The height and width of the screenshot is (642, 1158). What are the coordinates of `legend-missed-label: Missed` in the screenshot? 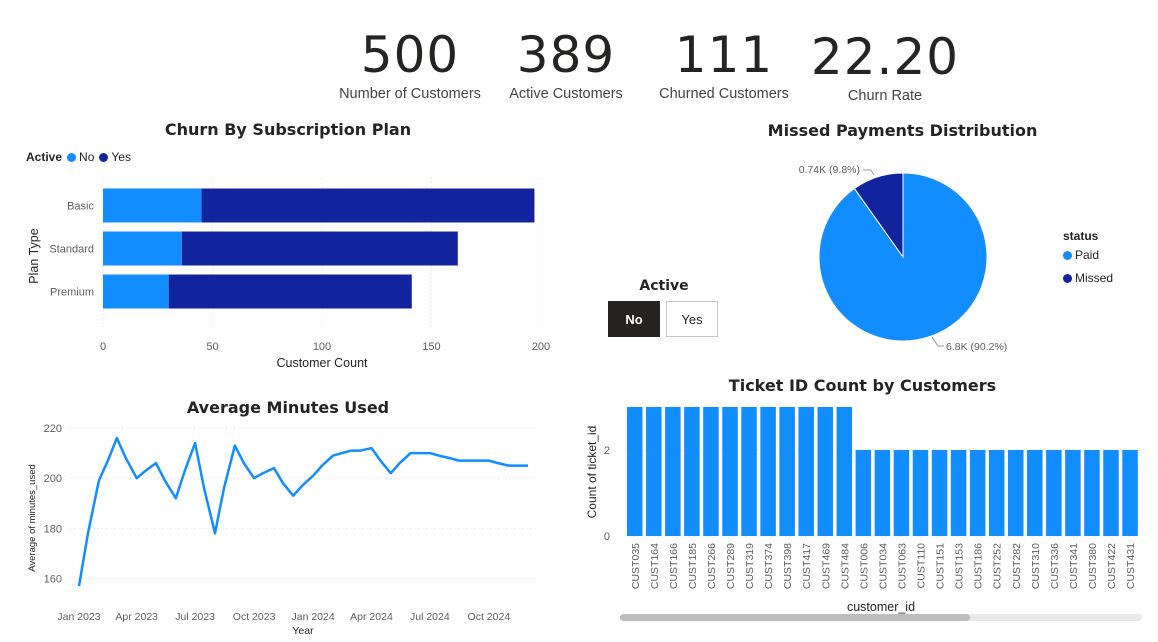 It's located at (1094, 278).